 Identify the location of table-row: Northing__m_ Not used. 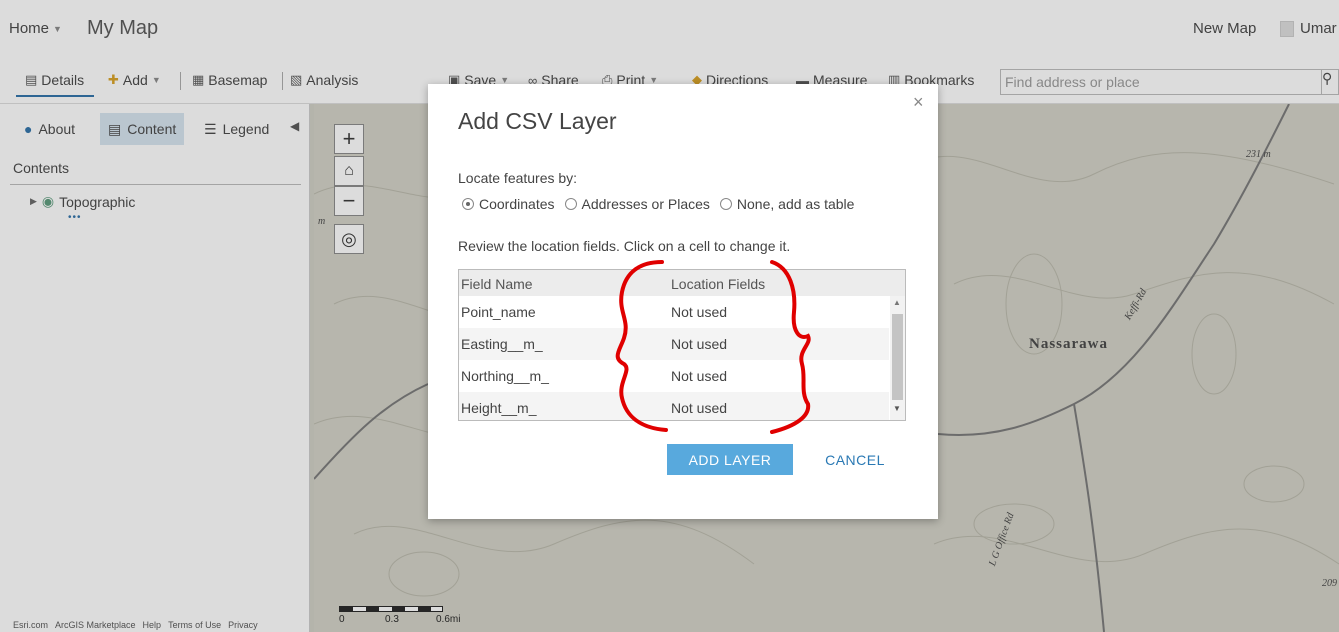
(674, 376).